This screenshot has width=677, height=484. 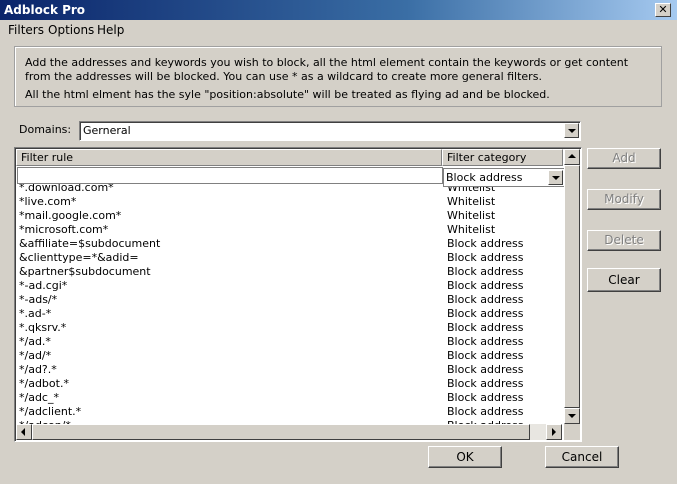 What do you see at coordinates (90, 243) in the screenshot?
I see `filter-rule-cell: &affiliate=$subdocument` at bounding box center [90, 243].